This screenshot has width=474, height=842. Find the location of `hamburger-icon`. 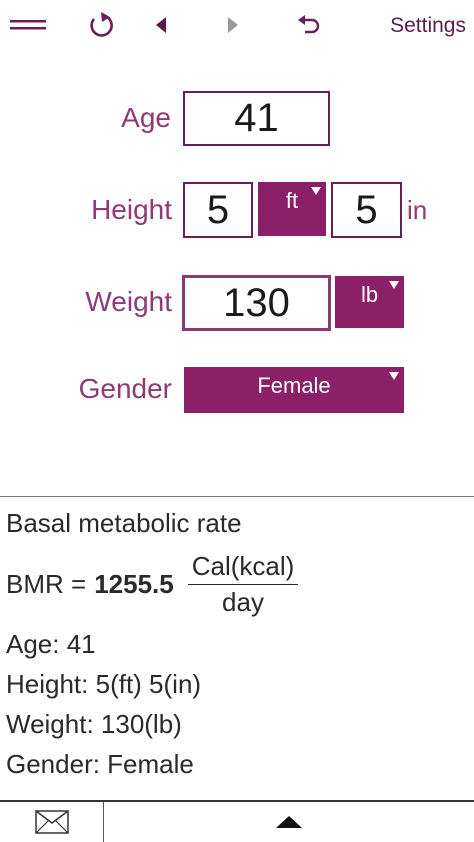

hamburger-icon is located at coordinates (28, 25).